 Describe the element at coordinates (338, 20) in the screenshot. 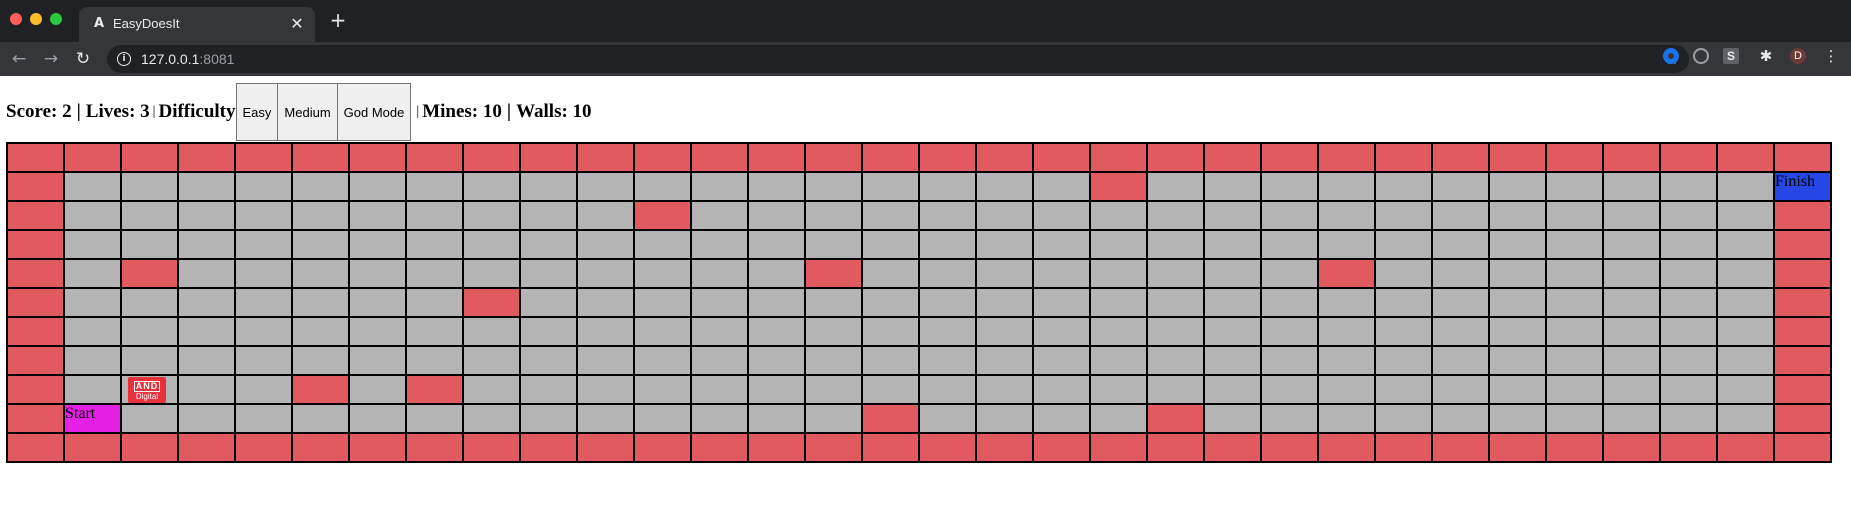

I see `new-tab-button: +` at that location.